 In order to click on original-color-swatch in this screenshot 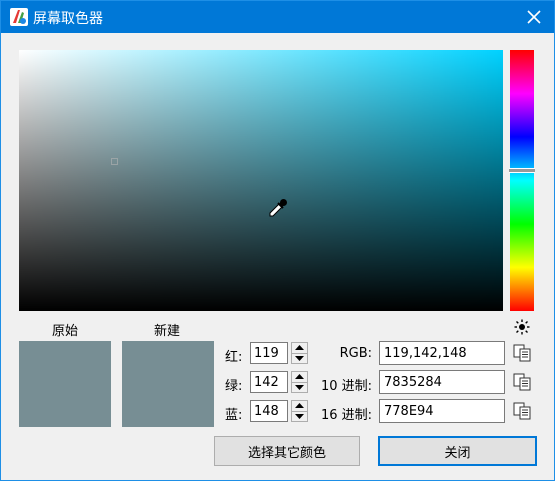, I will do `click(65, 384)`.